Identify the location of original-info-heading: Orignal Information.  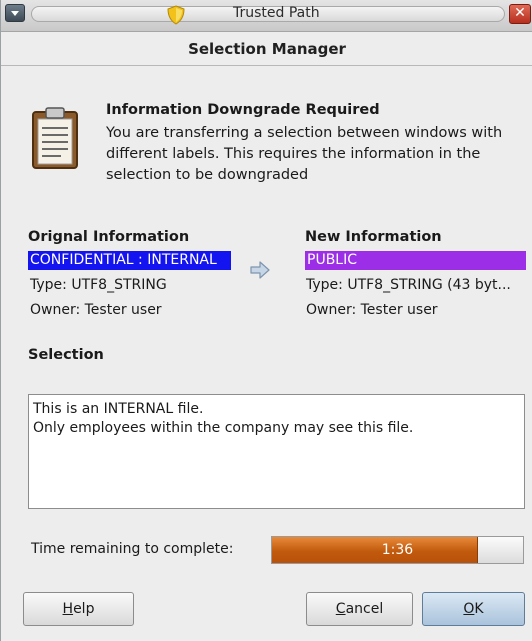
(109, 237).